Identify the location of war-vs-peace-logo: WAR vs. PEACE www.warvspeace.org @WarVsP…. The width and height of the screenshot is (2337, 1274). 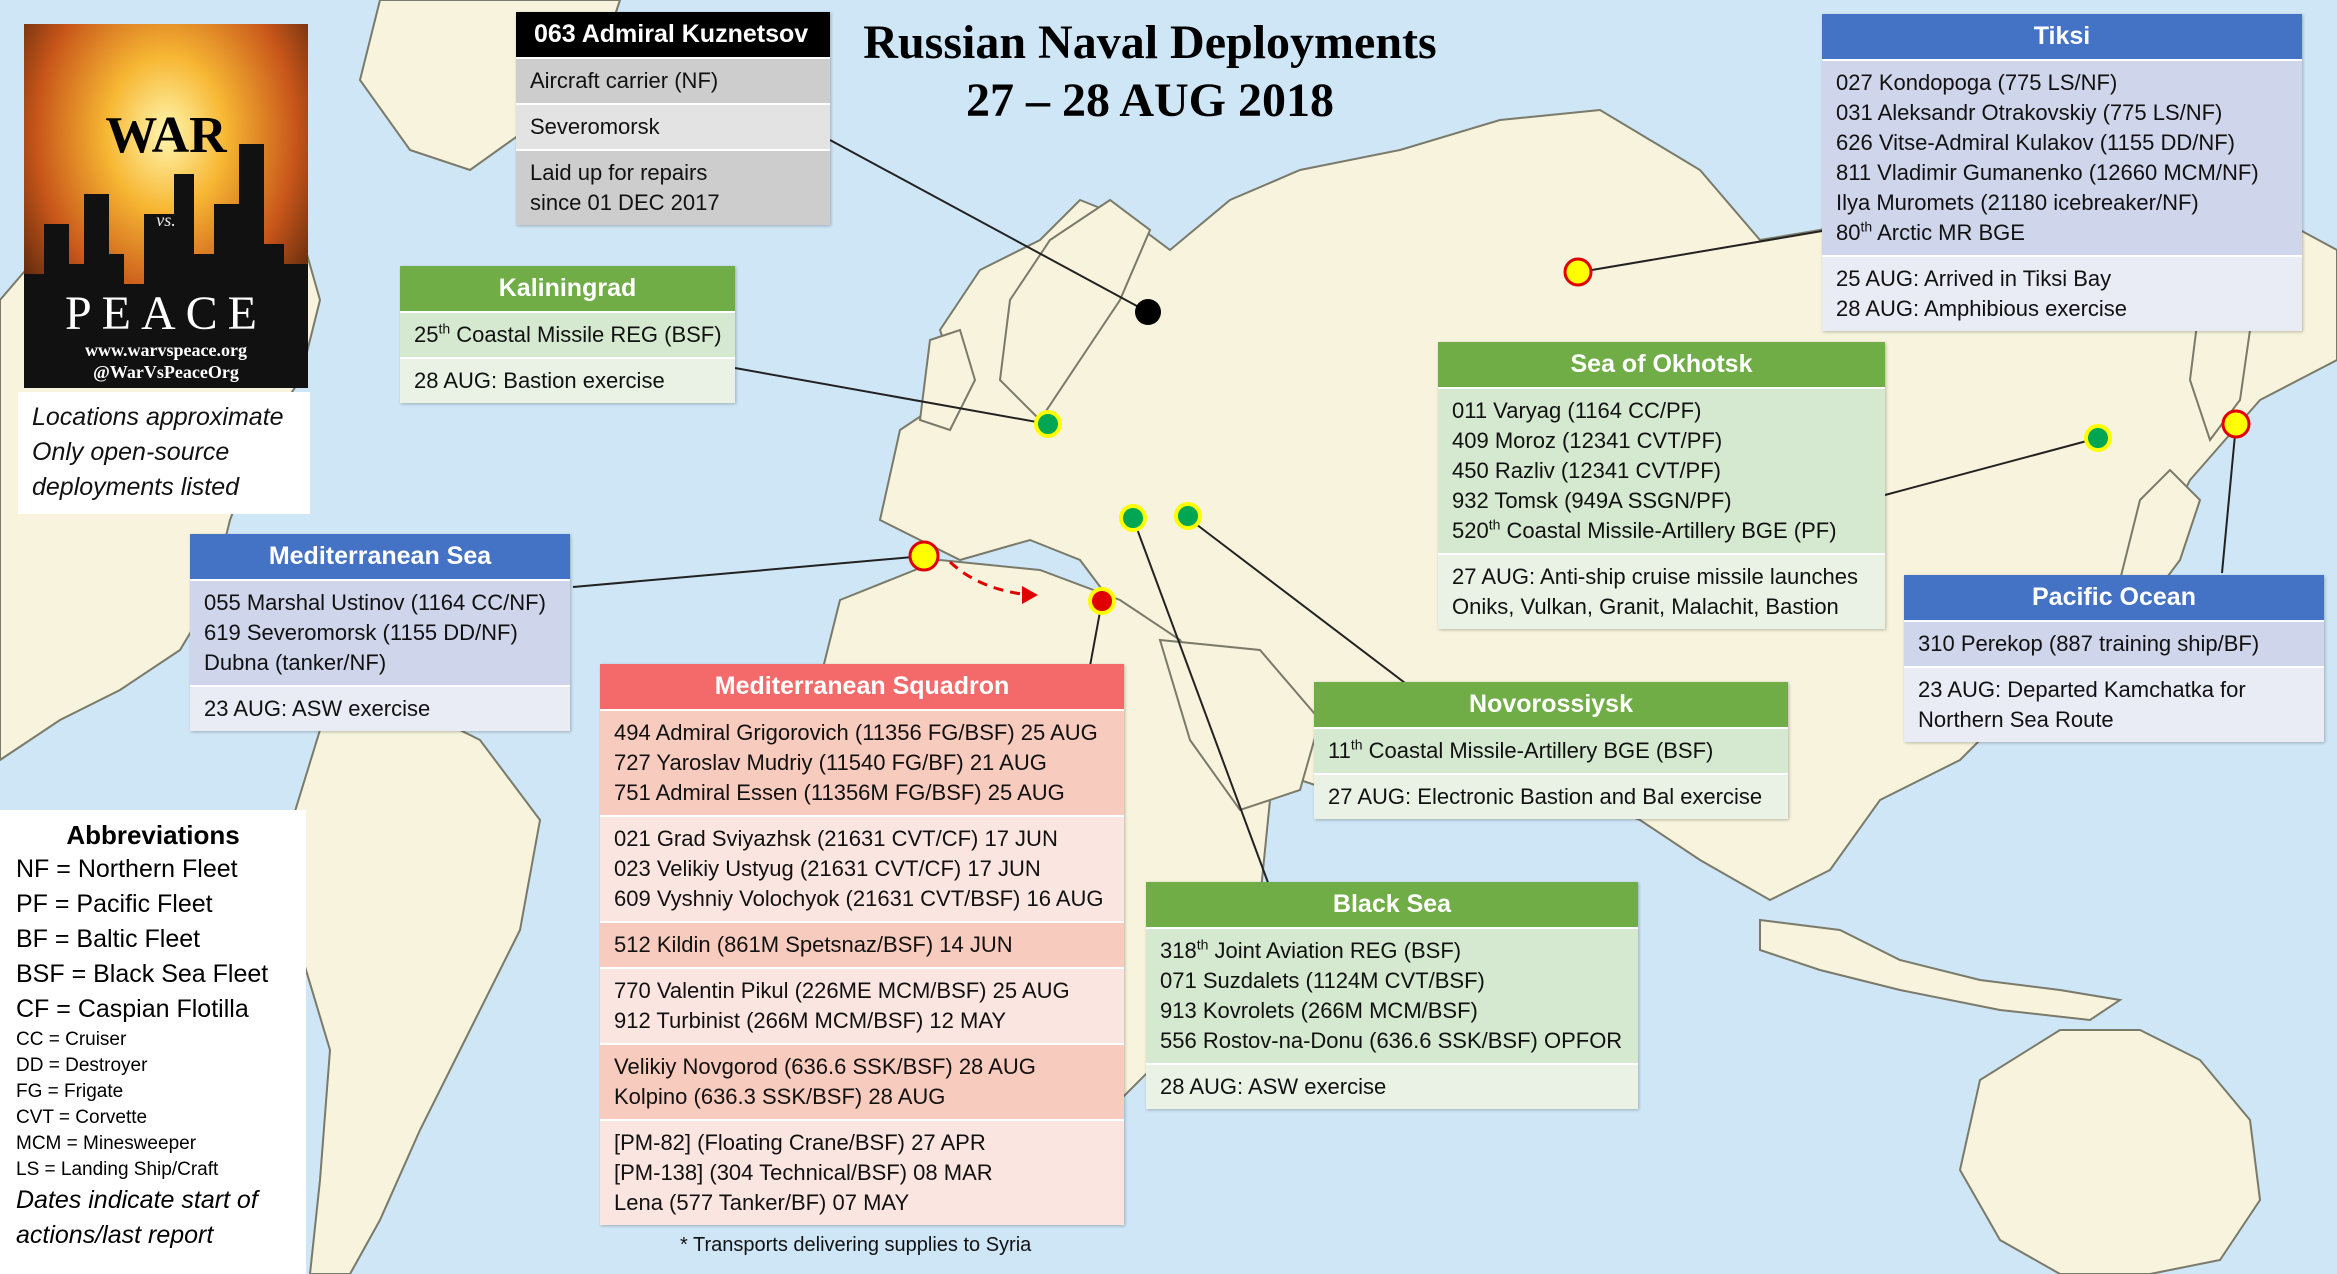
(166, 206).